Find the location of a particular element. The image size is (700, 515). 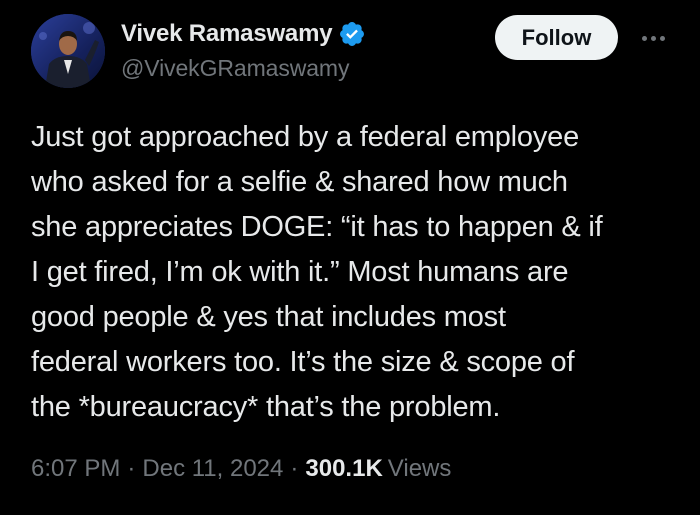

more-options-icon is located at coordinates (653, 38).